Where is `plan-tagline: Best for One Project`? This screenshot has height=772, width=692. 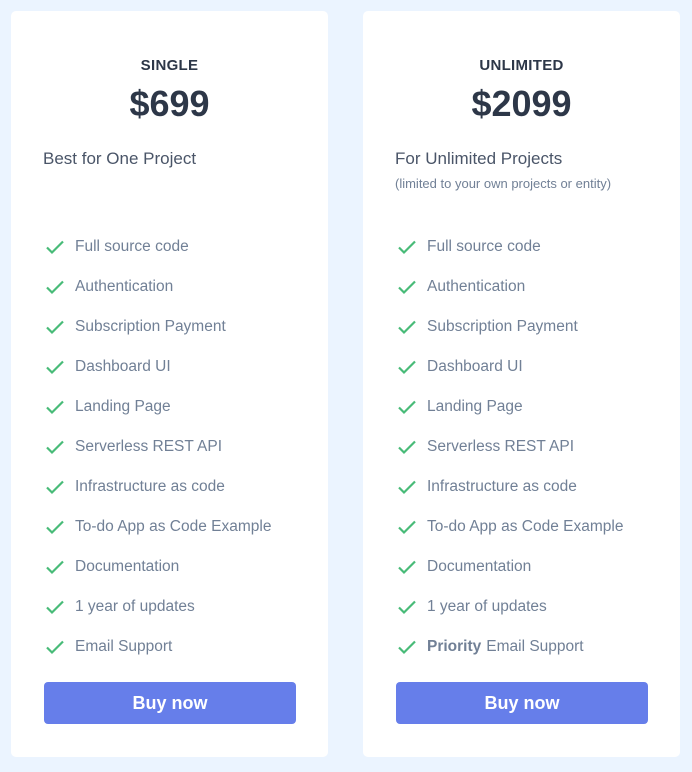
plan-tagline: Best for One Project is located at coordinates (120, 158).